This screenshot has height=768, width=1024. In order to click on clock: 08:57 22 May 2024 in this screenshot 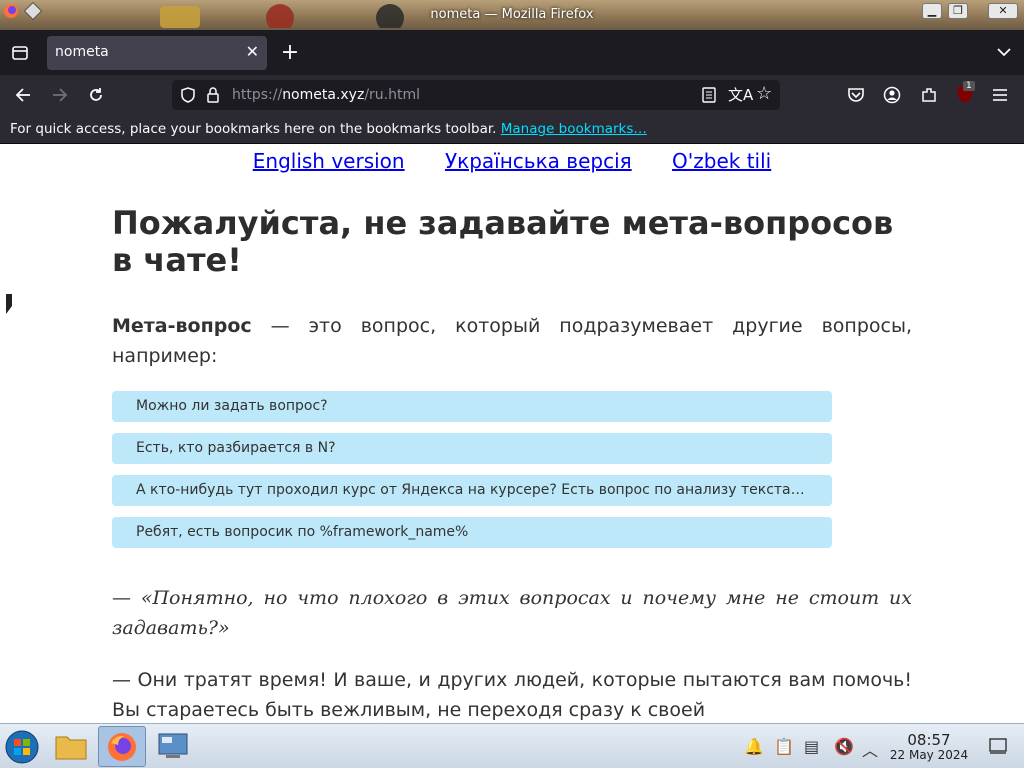, I will do `click(929, 747)`.